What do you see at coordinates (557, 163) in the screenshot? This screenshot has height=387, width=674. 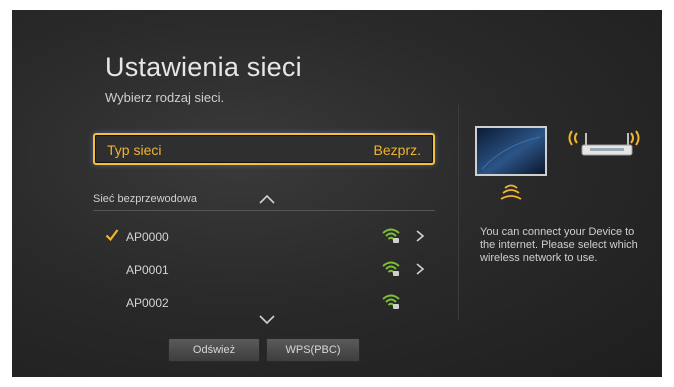 I see `wireless-connection-illustration` at bounding box center [557, 163].